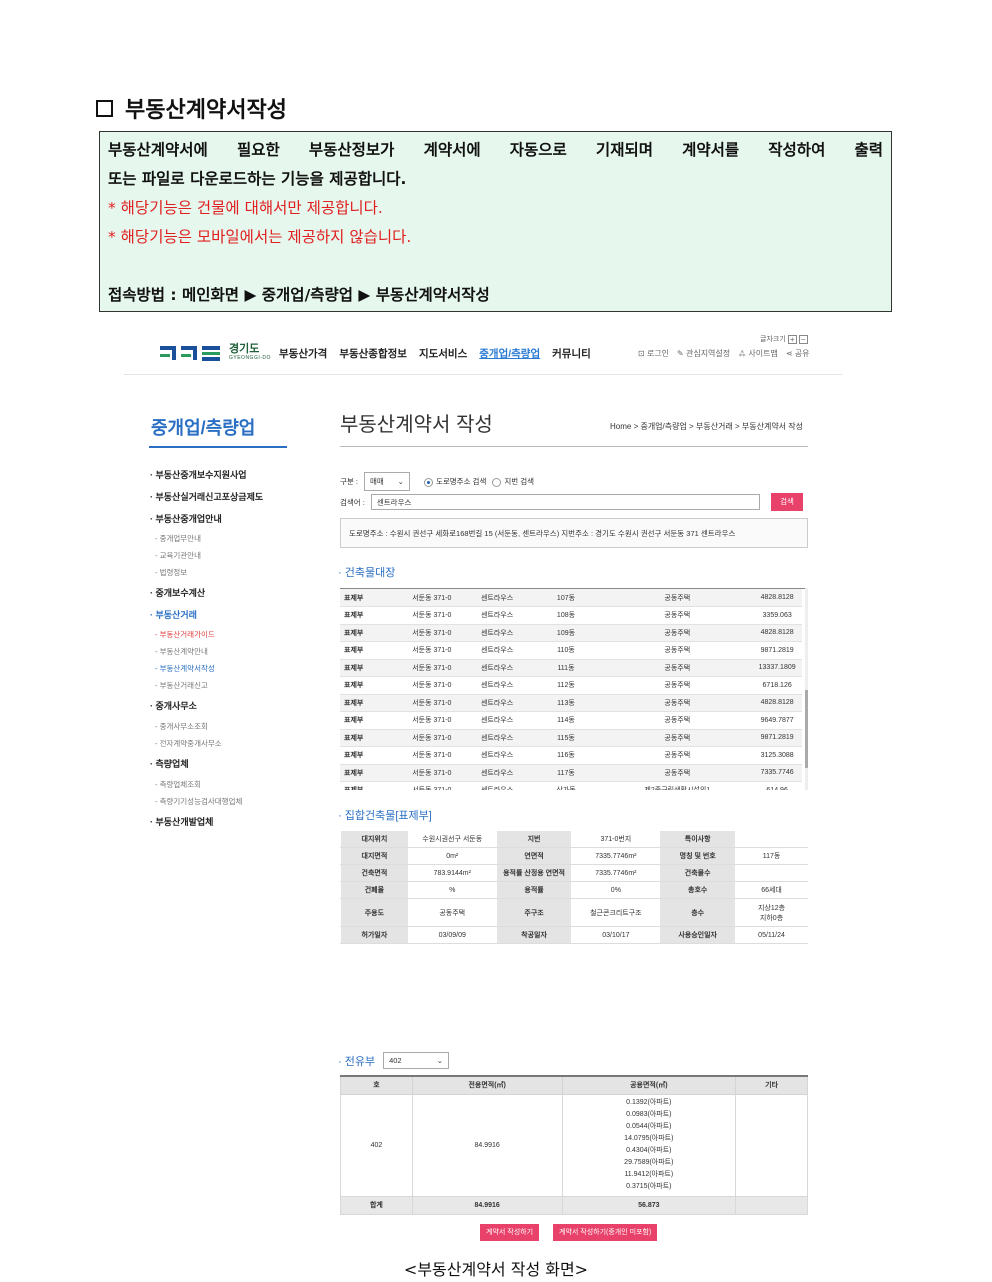 Image resolution: width=992 pixels, height=1282 pixels. What do you see at coordinates (215, 352) in the screenshot?
I see `site-logo: 경기도 GYEONGGI-DO` at bounding box center [215, 352].